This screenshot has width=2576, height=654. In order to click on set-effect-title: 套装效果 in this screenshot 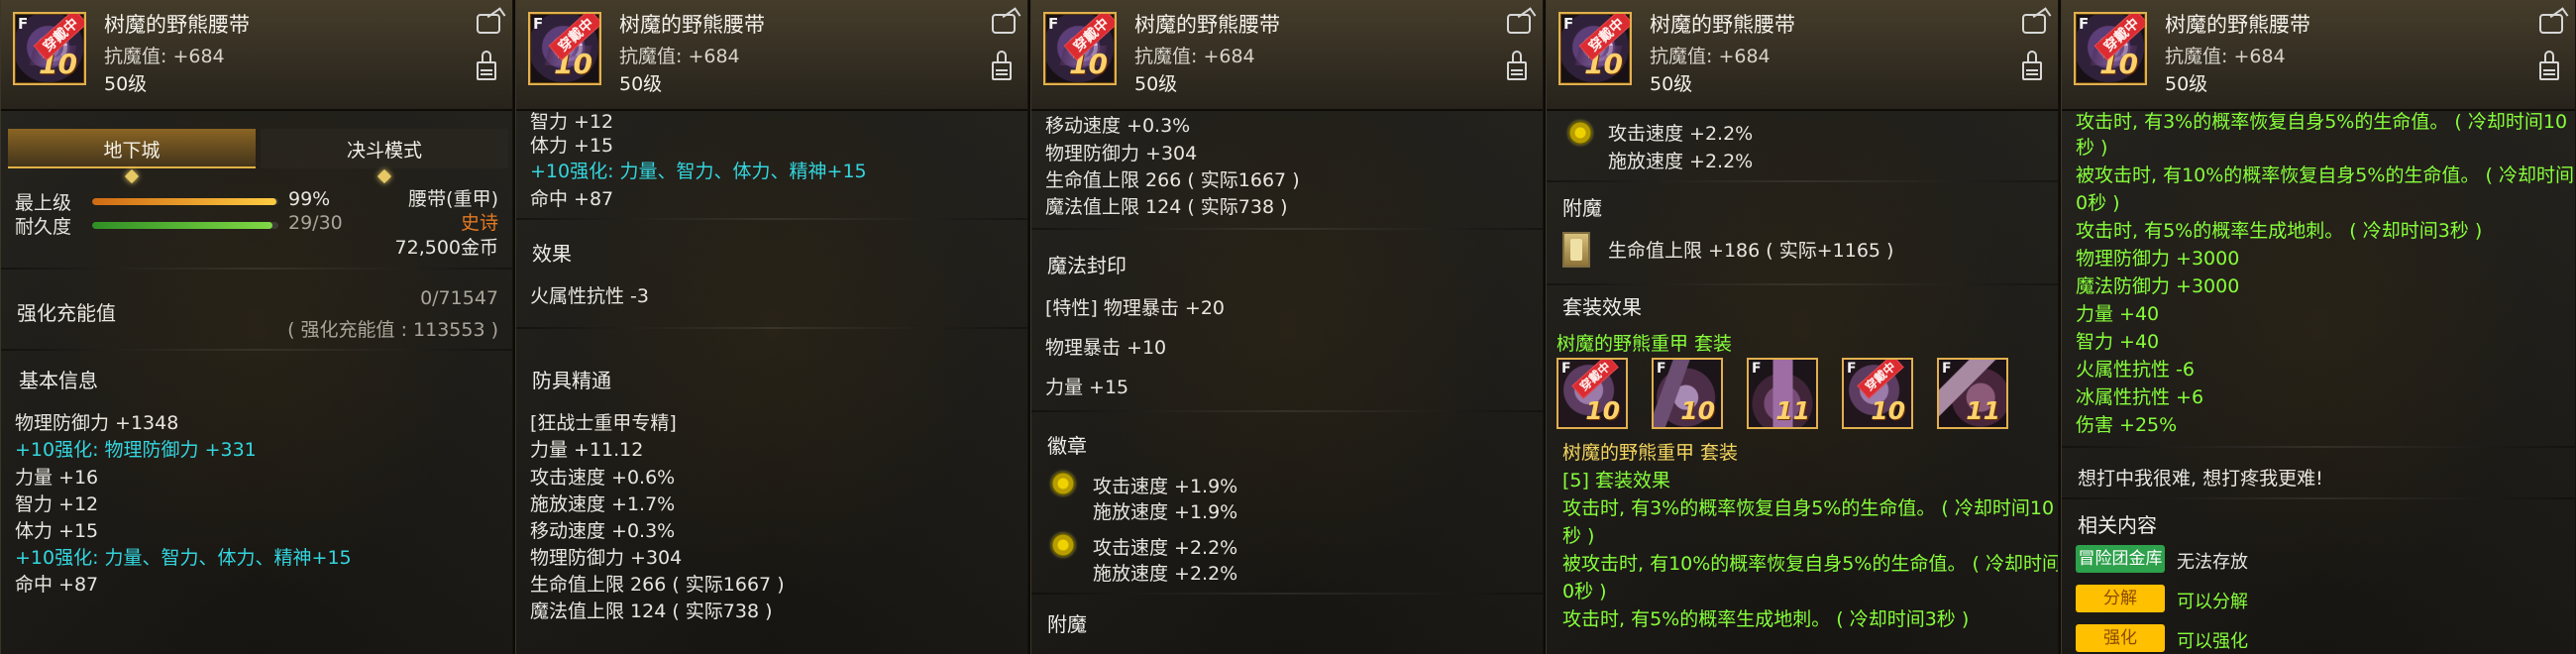, I will do `click(1602, 307)`.